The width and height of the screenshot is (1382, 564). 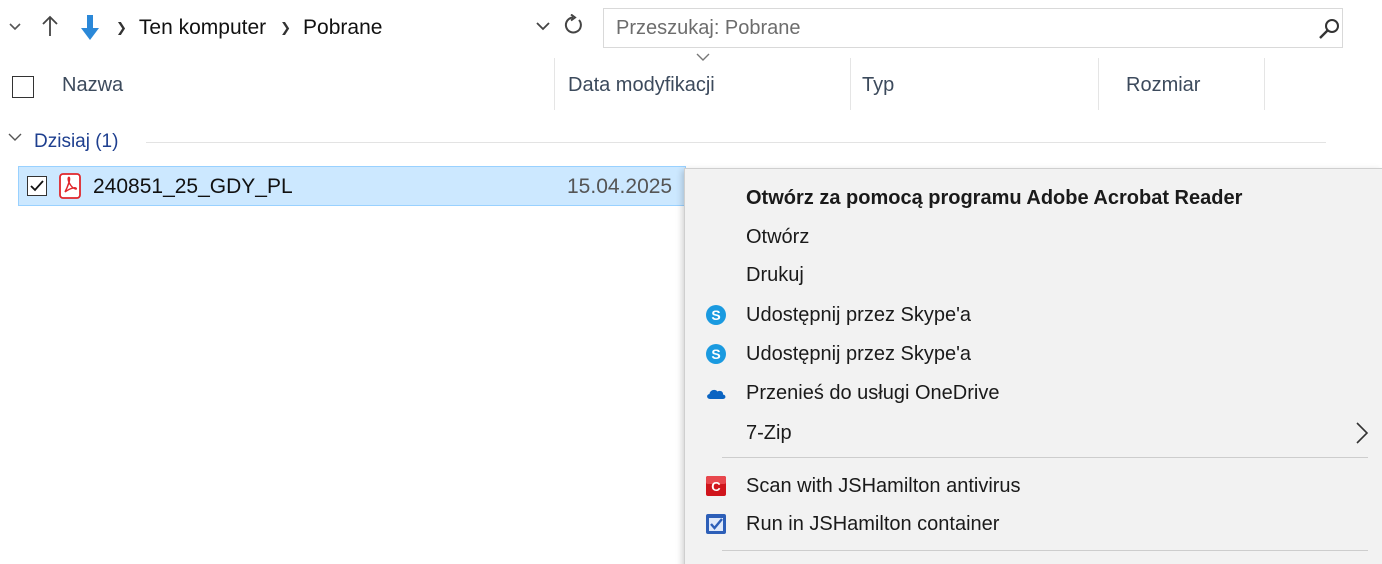 What do you see at coordinates (716, 524) in the screenshot?
I see `jshamilton-container-icon` at bounding box center [716, 524].